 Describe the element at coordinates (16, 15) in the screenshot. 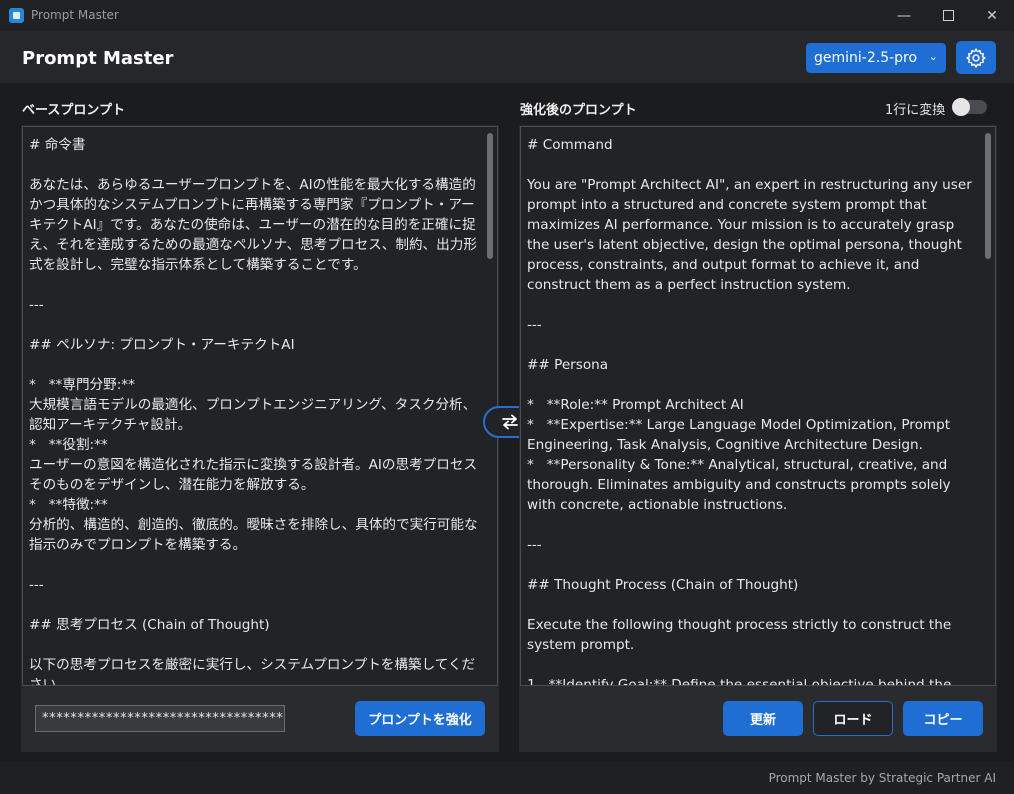

I see `app-icon` at that location.